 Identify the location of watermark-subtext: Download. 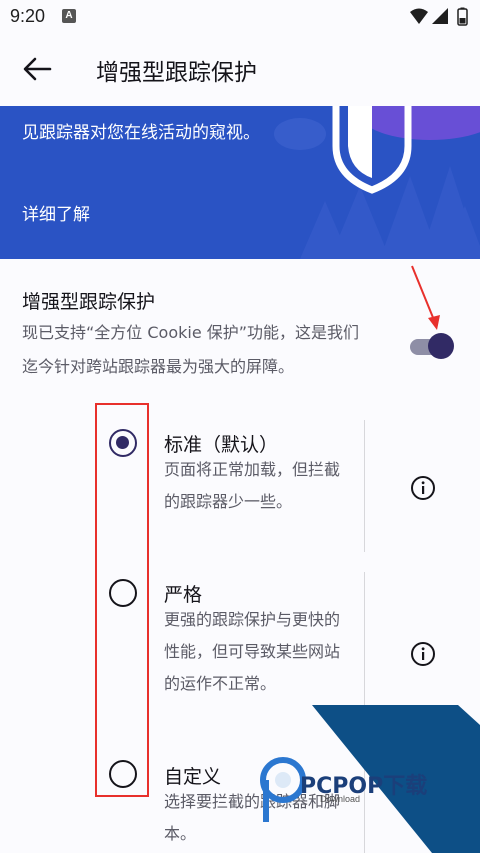
(340, 799).